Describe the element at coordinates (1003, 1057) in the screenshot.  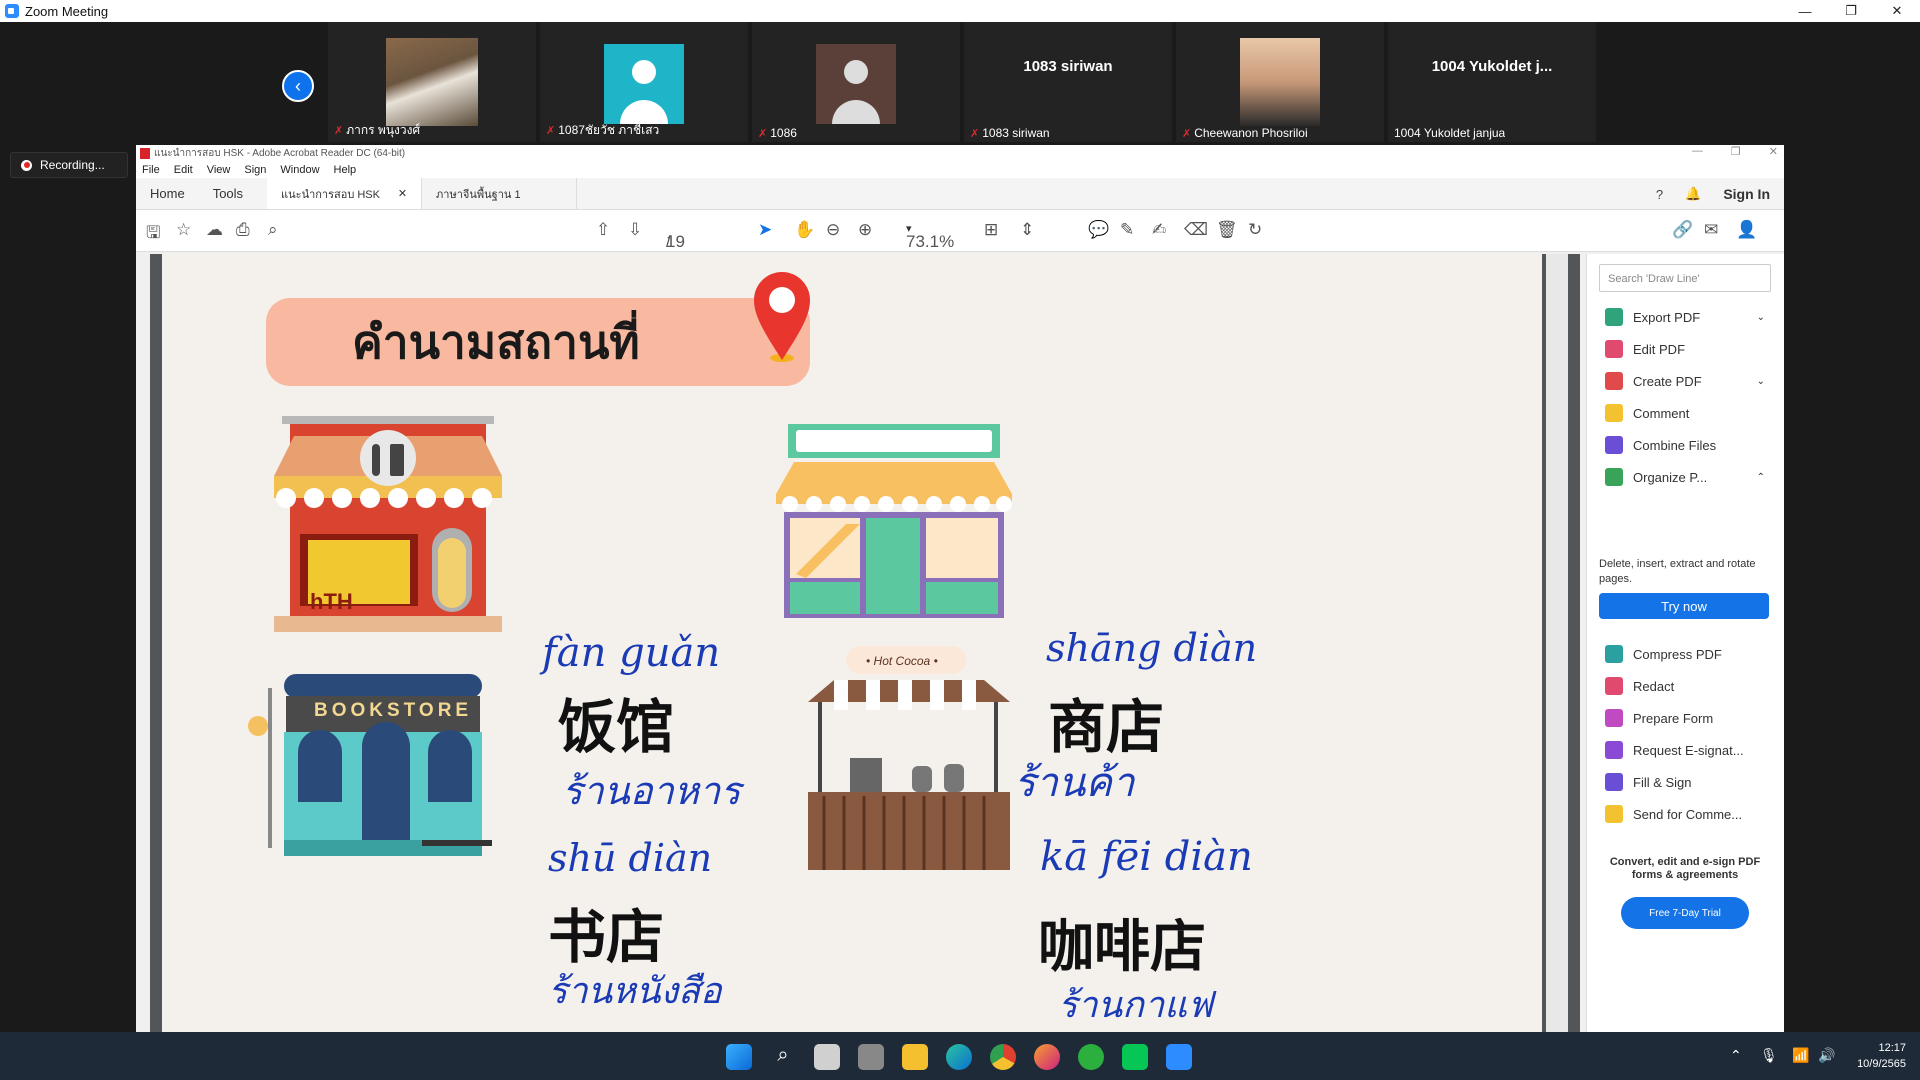
I see `chrome-icon` at that location.